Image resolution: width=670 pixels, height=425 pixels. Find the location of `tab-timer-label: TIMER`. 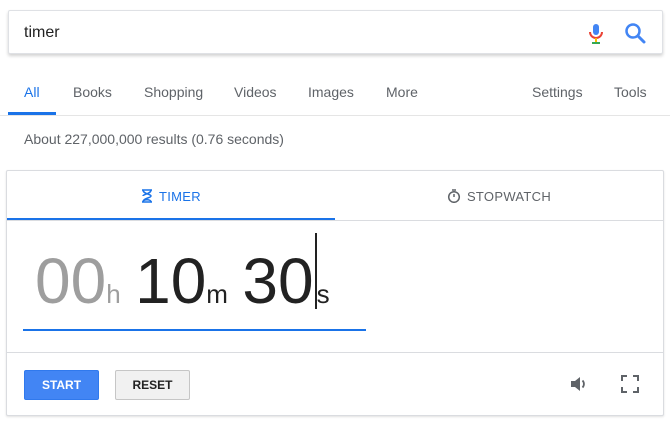

tab-timer-label: TIMER is located at coordinates (180, 196).